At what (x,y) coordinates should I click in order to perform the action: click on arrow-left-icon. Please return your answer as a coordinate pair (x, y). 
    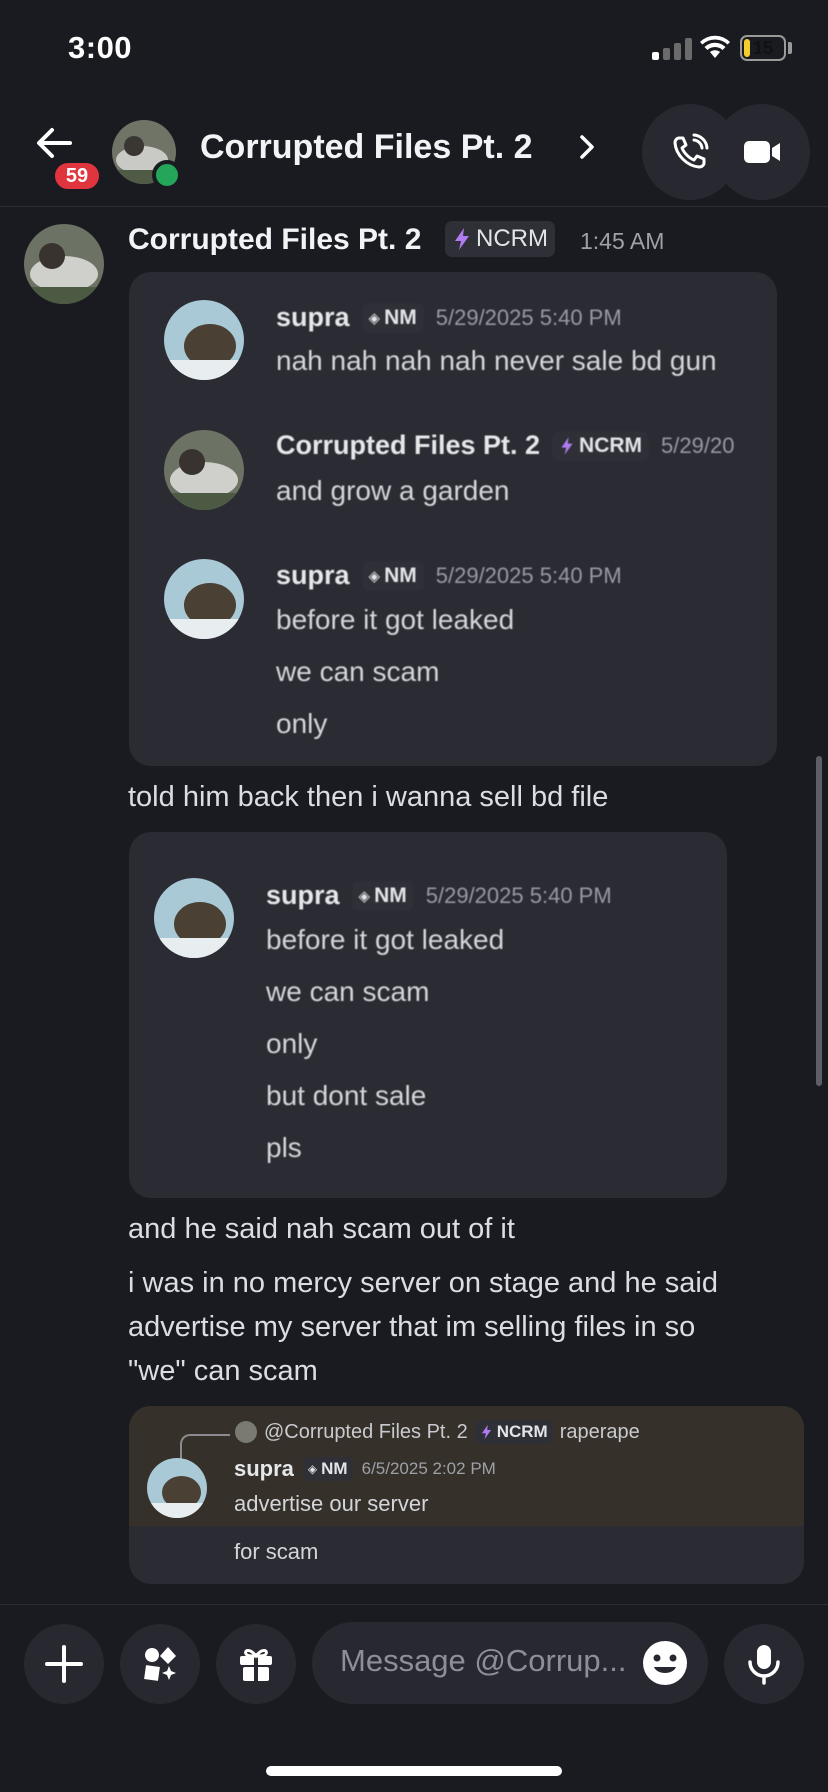
    Looking at the image, I should click on (54, 143).